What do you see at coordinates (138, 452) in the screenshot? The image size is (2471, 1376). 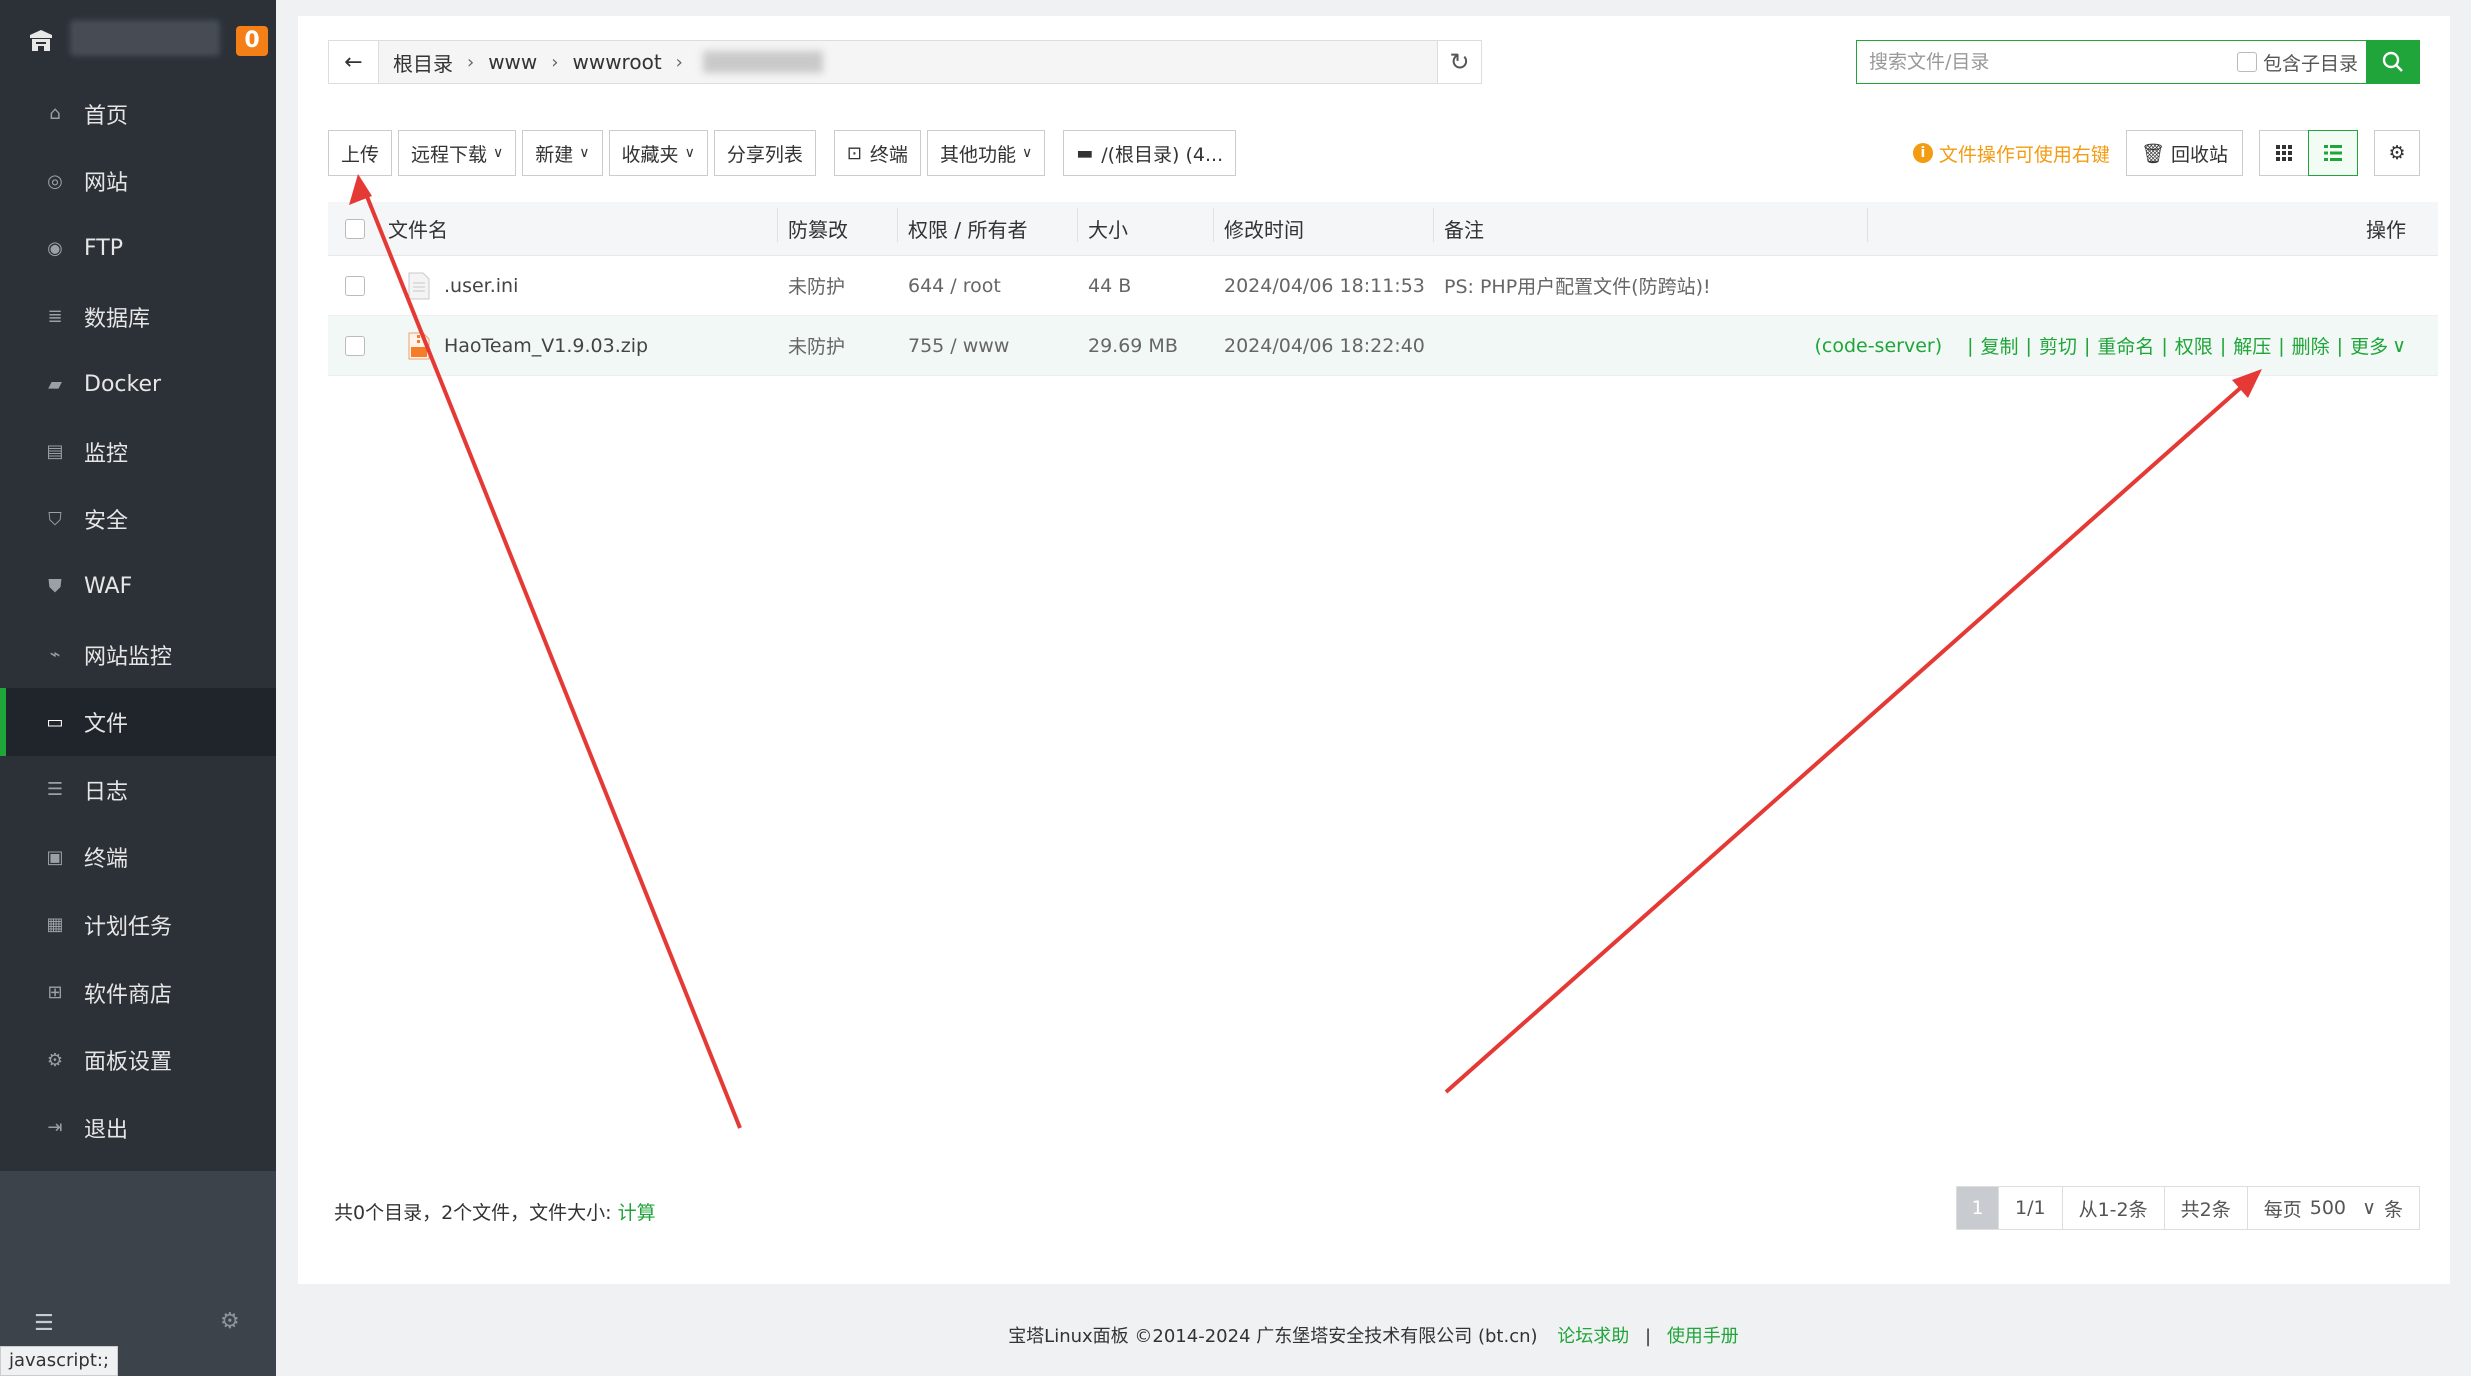 I see `sidebar-item-monitor: ▤ 监控` at bounding box center [138, 452].